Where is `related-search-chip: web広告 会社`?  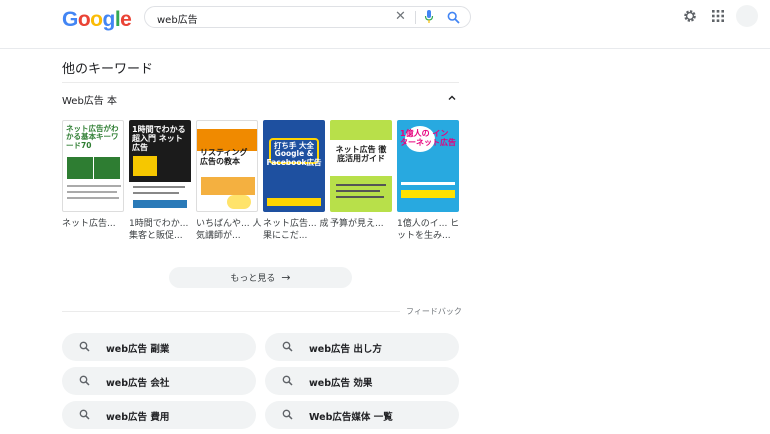
related-search-chip: web広告 会社 is located at coordinates (159, 381).